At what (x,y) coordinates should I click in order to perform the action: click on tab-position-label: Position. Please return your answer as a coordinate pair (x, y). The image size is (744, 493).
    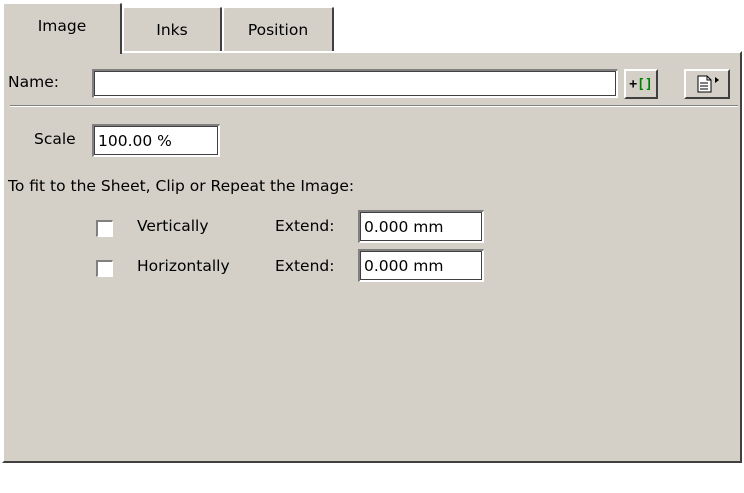
    Looking at the image, I should click on (278, 30).